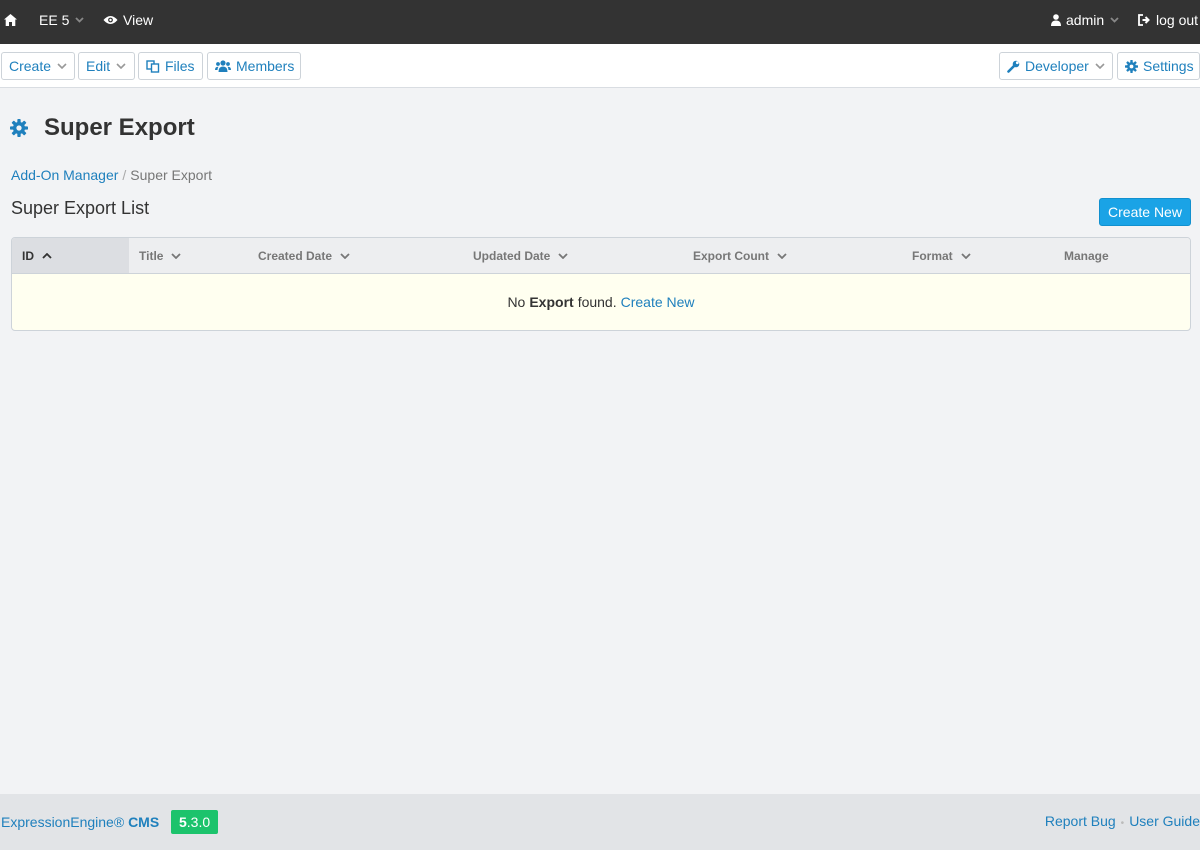 This screenshot has width=1200, height=850. Describe the element at coordinates (1164, 821) in the screenshot. I see `user-guide-link: User Guide` at that location.